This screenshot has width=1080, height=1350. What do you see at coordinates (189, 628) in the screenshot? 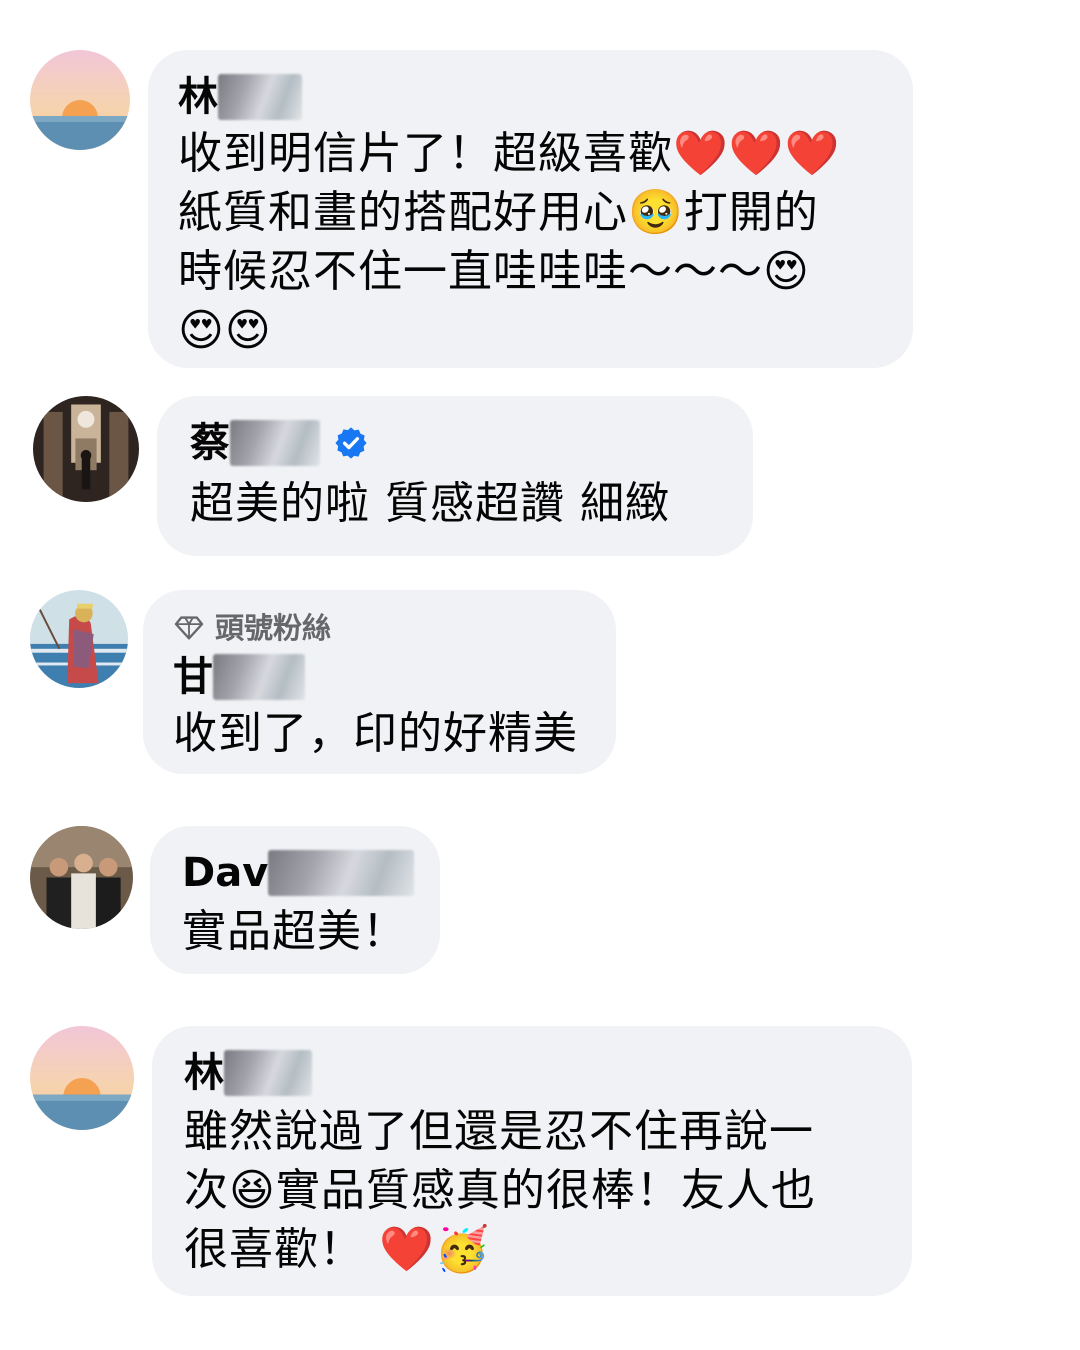
I see `diamond-icon` at bounding box center [189, 628].